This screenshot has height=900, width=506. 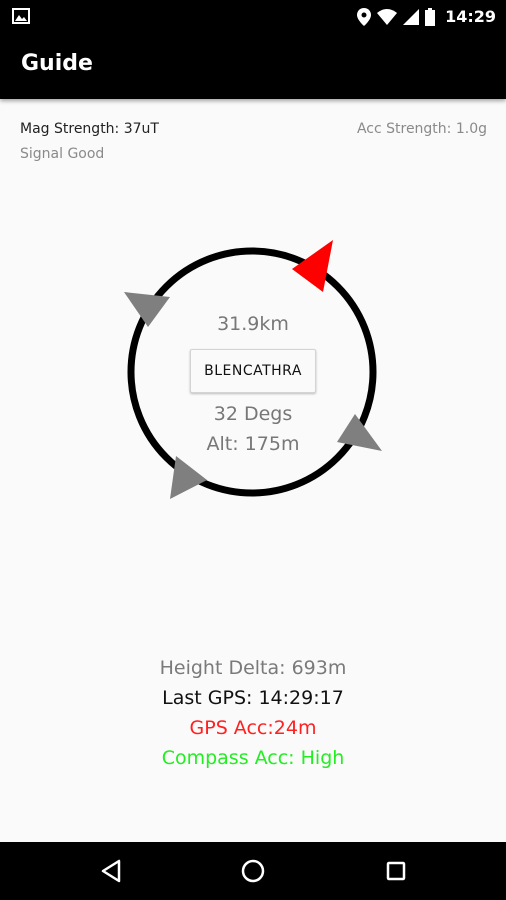 What do you see at coordinates (470, 16) in the screenshot?
I see `status-time: 14:29` at bounding box center [470, 16].